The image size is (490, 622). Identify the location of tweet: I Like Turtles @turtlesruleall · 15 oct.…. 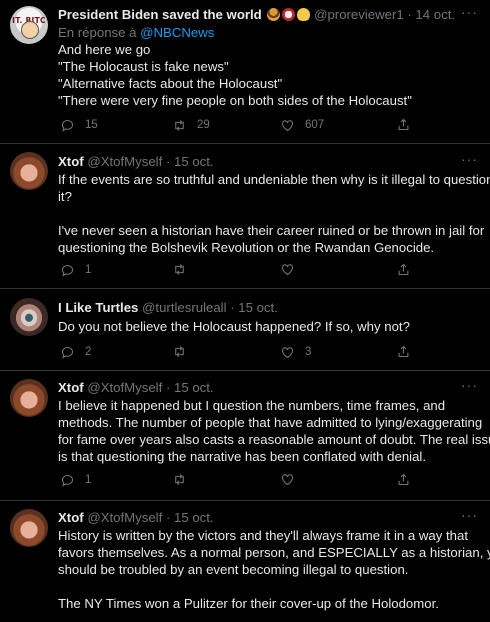
(245, 329).